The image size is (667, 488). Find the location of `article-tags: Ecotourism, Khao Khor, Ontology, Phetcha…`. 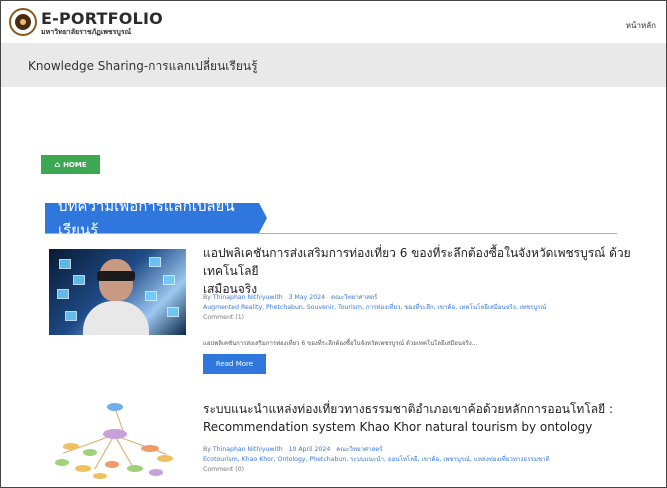

article-tags: Ecotourism, Khao Khor, Ontology, Phetcha… is located at coordinates (376, 460).